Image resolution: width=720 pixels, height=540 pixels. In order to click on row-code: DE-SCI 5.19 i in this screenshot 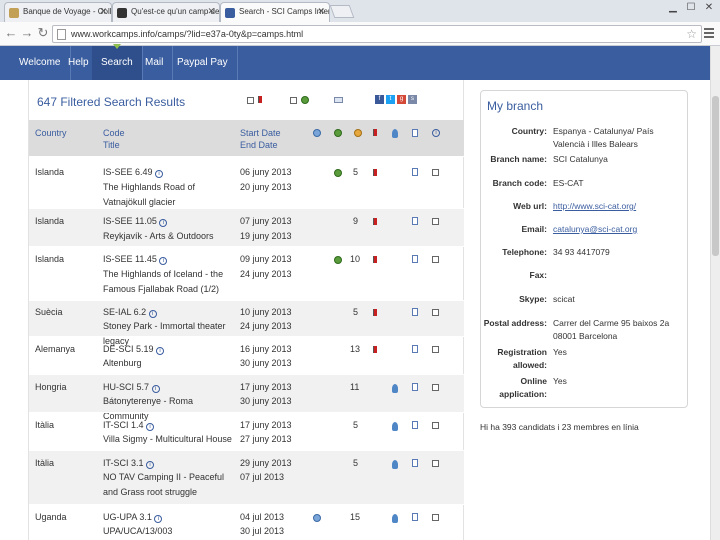, I will do `click(134, 349)`.